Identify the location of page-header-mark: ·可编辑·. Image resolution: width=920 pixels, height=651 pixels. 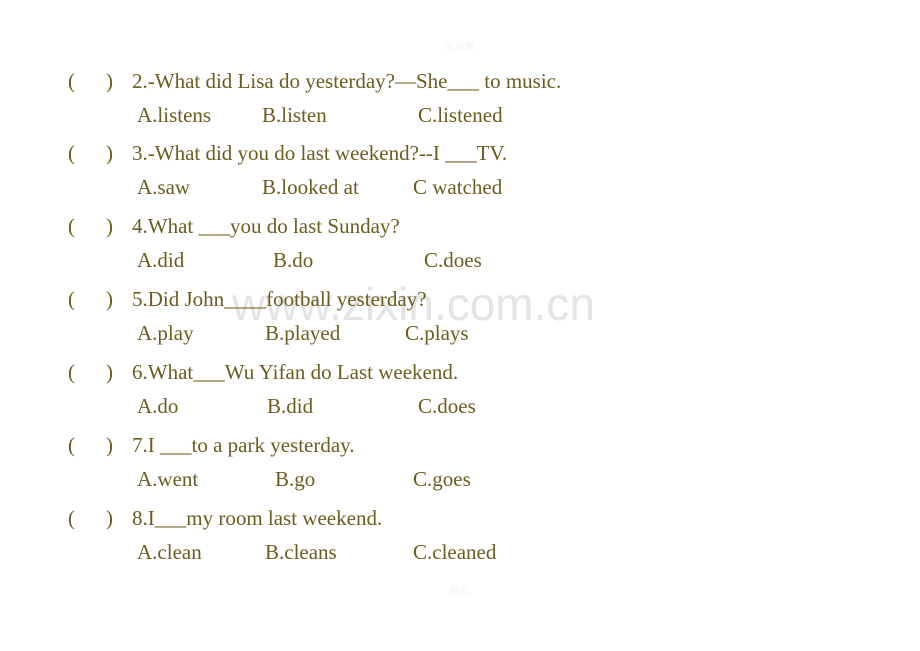
(460, 47).